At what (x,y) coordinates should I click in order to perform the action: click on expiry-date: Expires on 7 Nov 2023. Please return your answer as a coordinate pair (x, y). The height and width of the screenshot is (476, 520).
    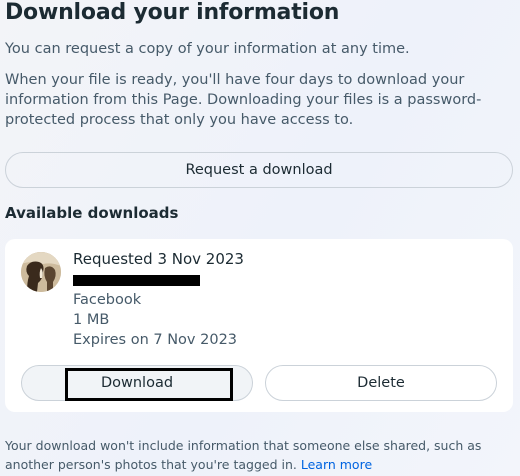
    Looking at the image, I should click on (155, 340).